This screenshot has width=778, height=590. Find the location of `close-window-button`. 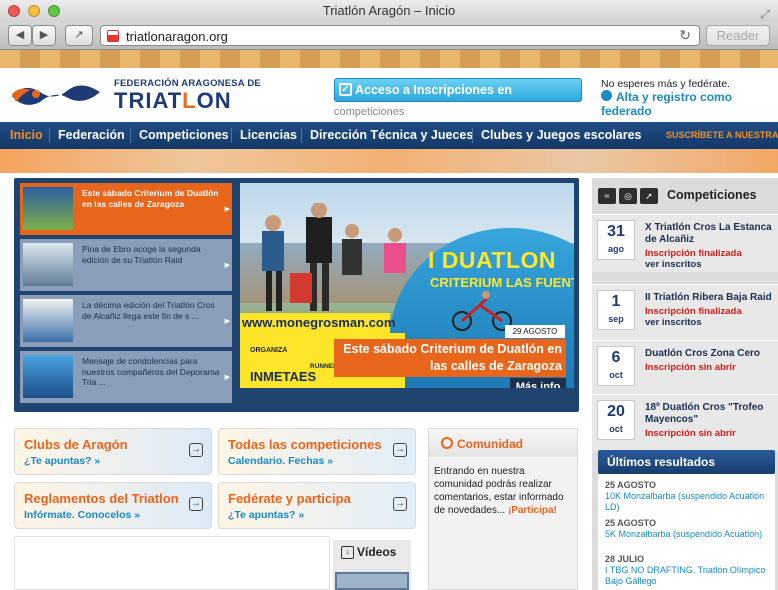

close-window-button is located at coordinates (14, 11).